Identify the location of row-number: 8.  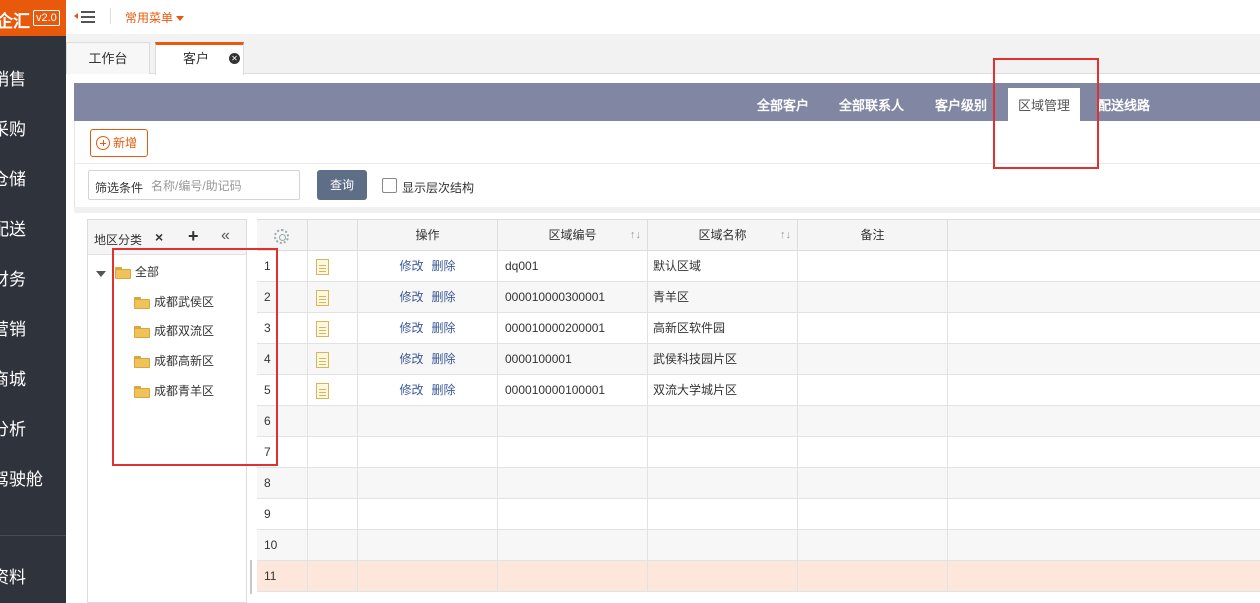
(282, 483).